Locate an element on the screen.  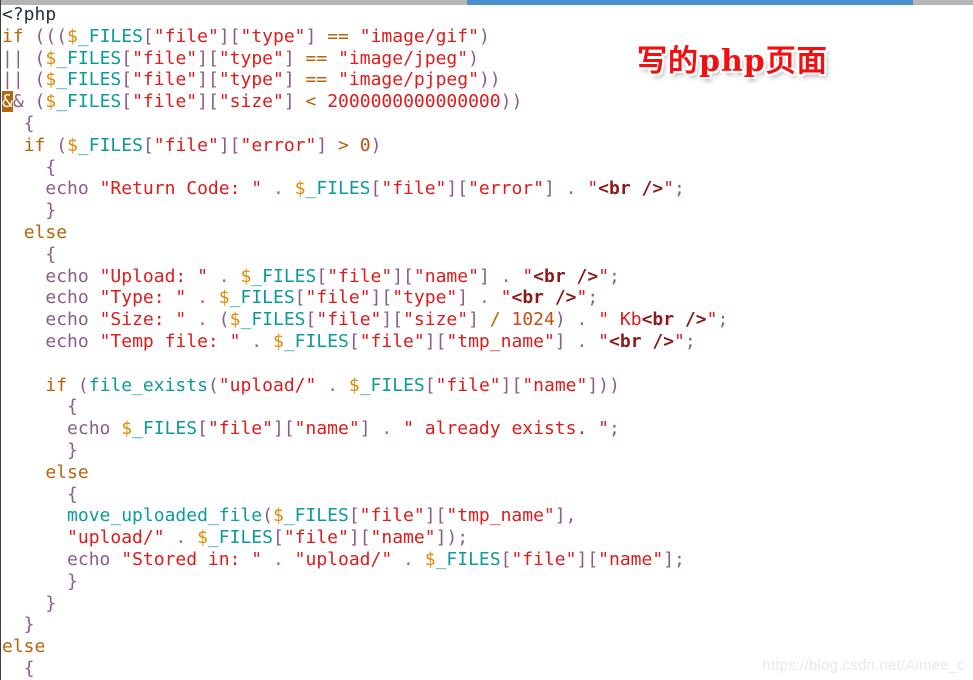
code-token: if is located at coordinates (13, 36).